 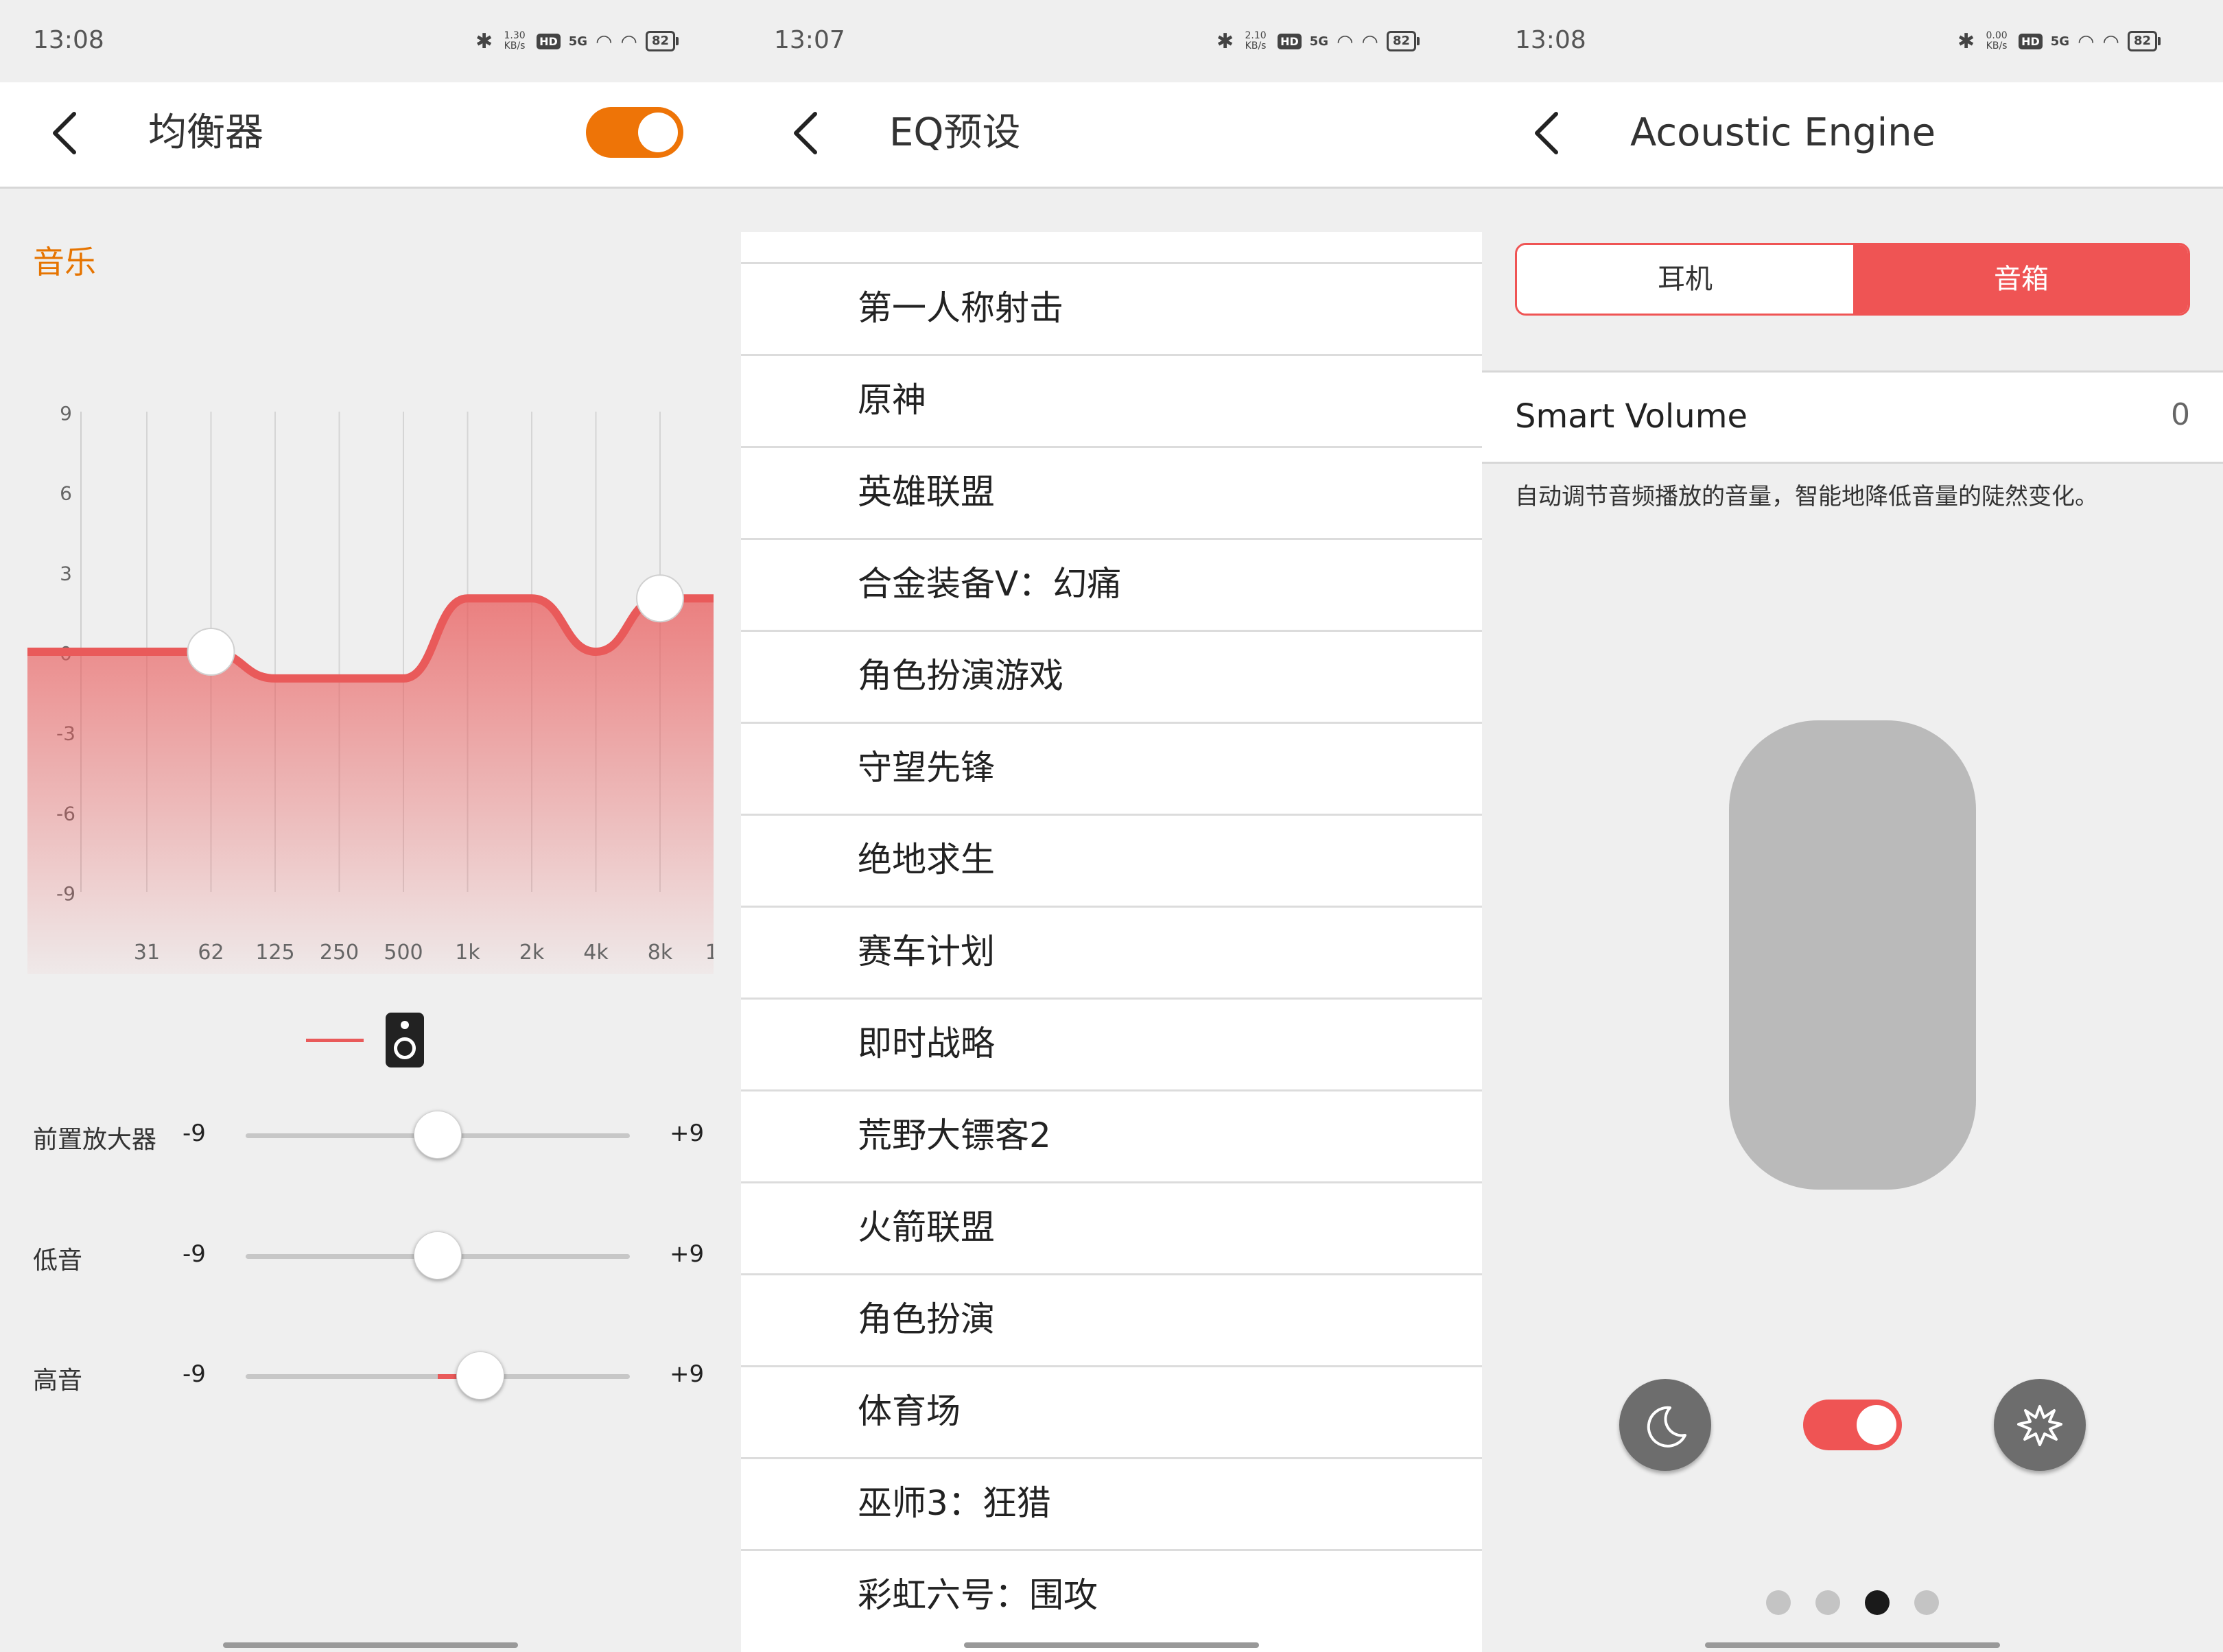 I want to click on y-tick-label: 3, so click(x=66, y=573).